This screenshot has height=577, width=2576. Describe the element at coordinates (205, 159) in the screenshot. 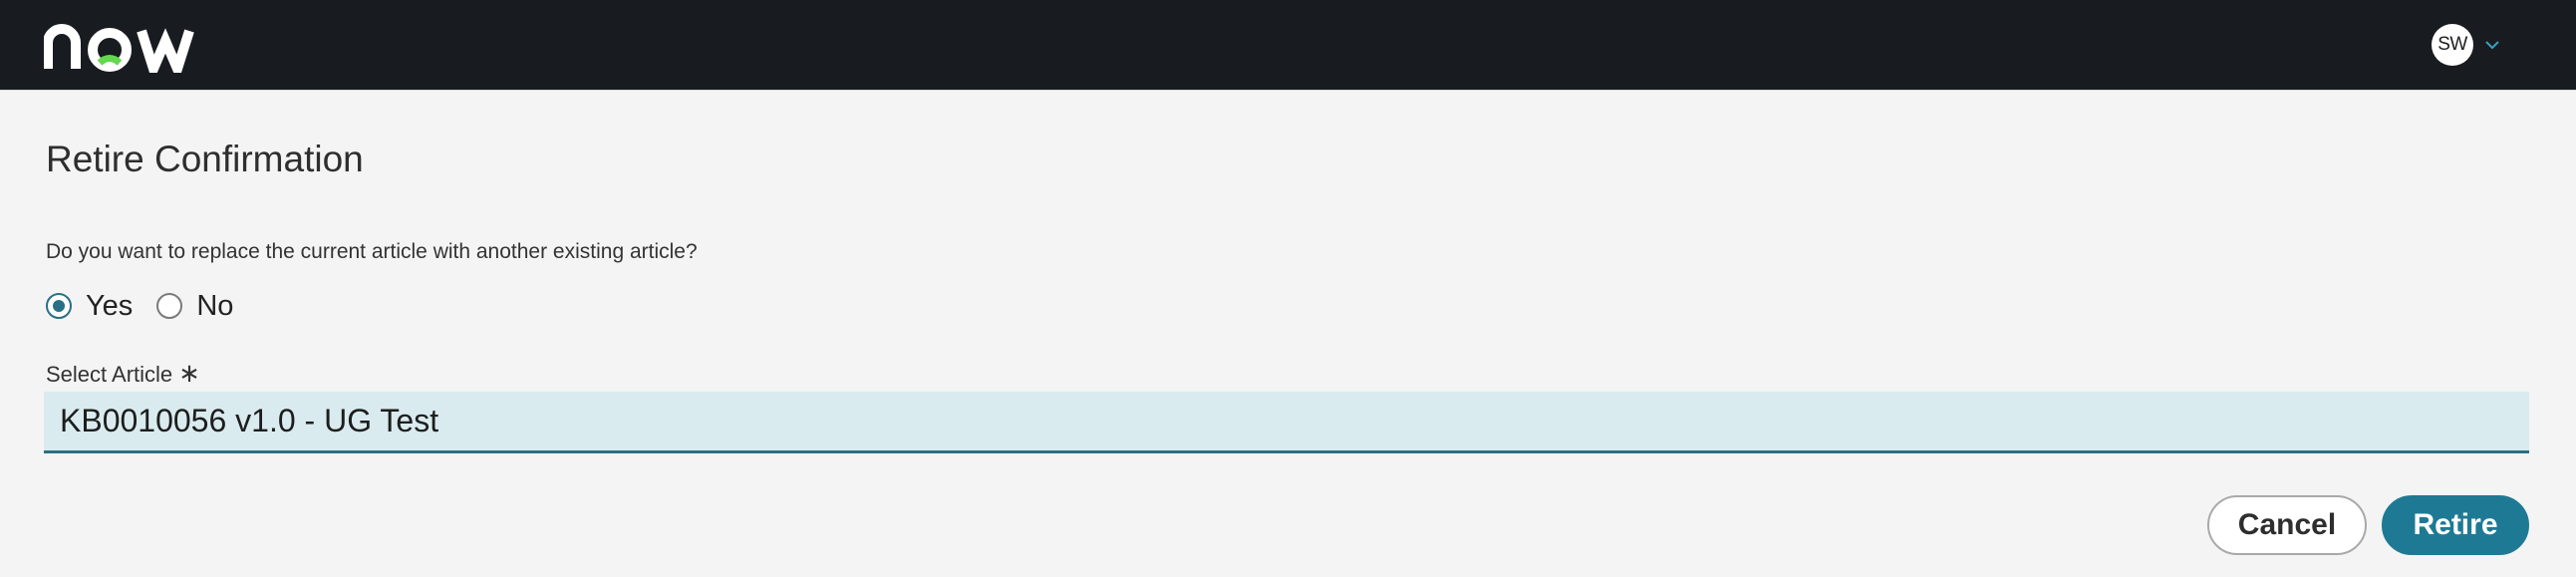

I see `dialog-title: Retire Confirmation` at that location.